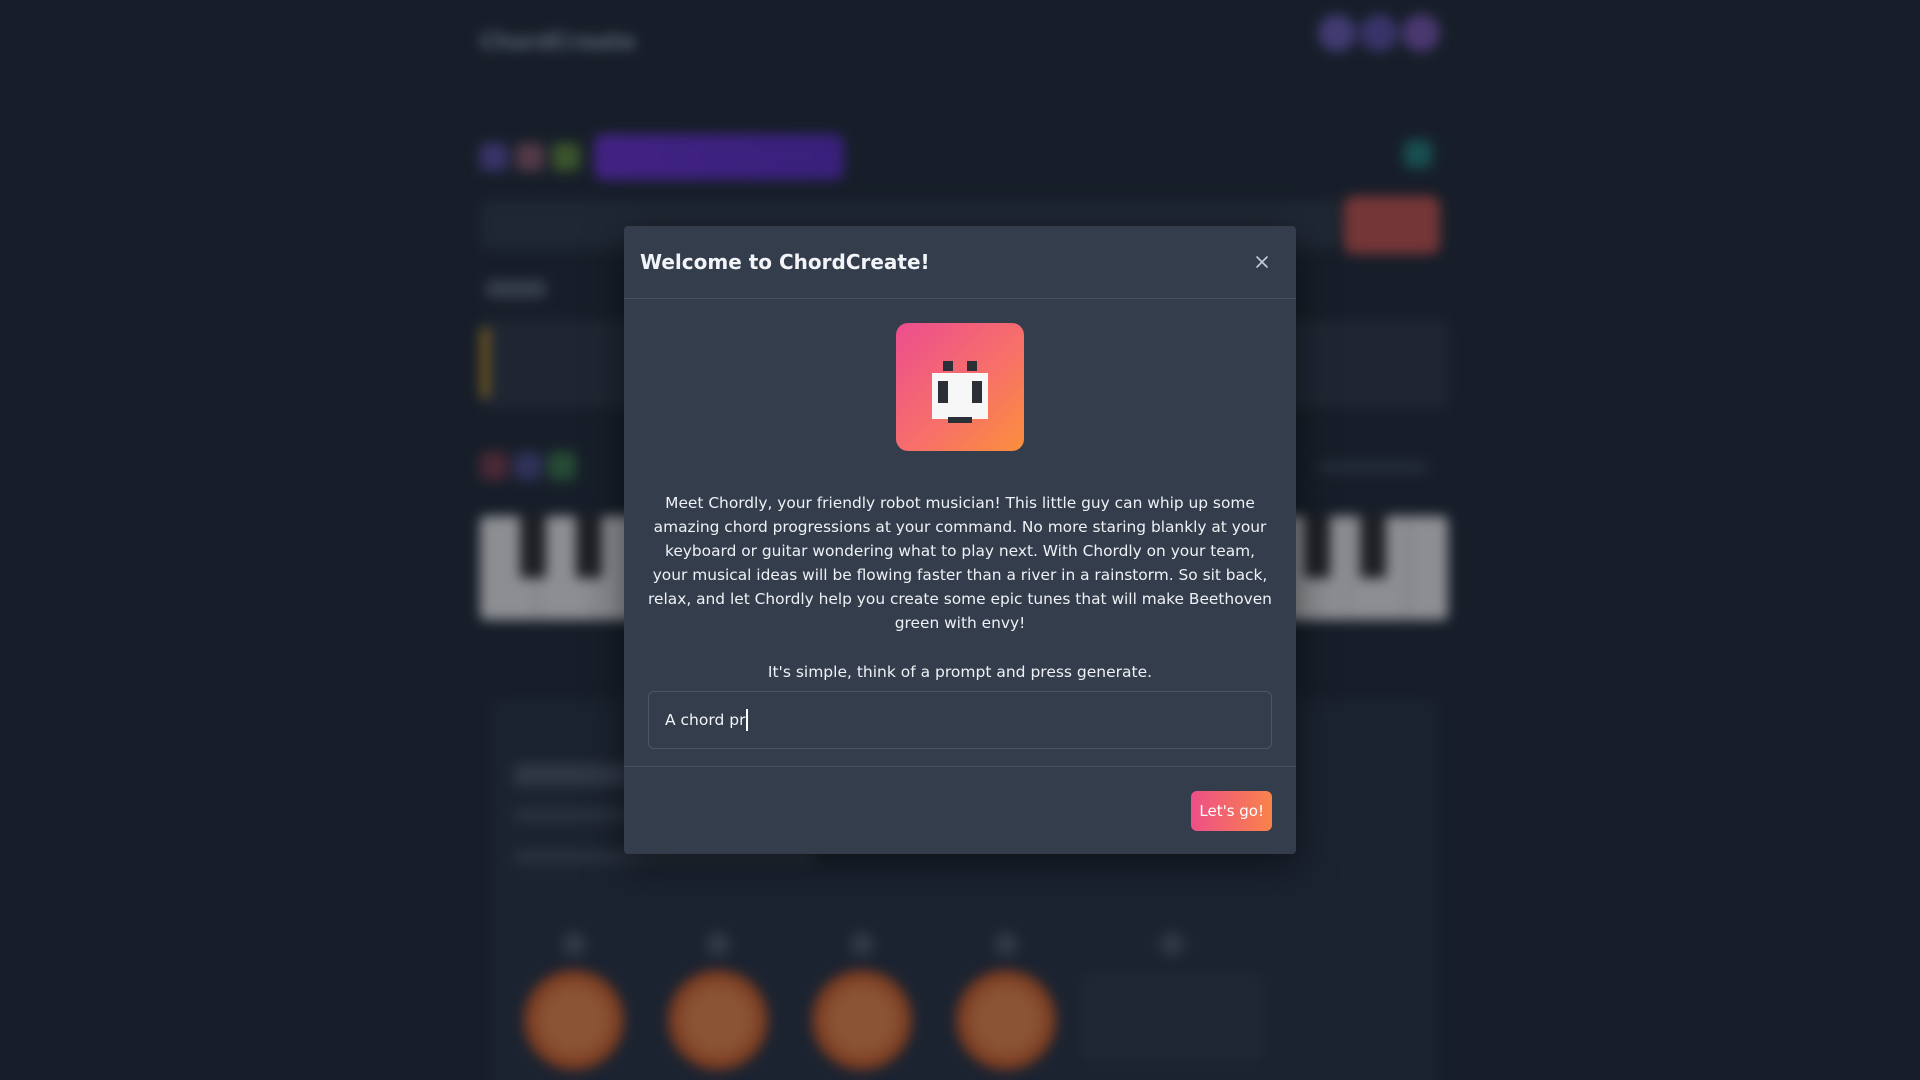 The image size is (1920, 1080). I want to click on close-icon, so click(1262, 262).